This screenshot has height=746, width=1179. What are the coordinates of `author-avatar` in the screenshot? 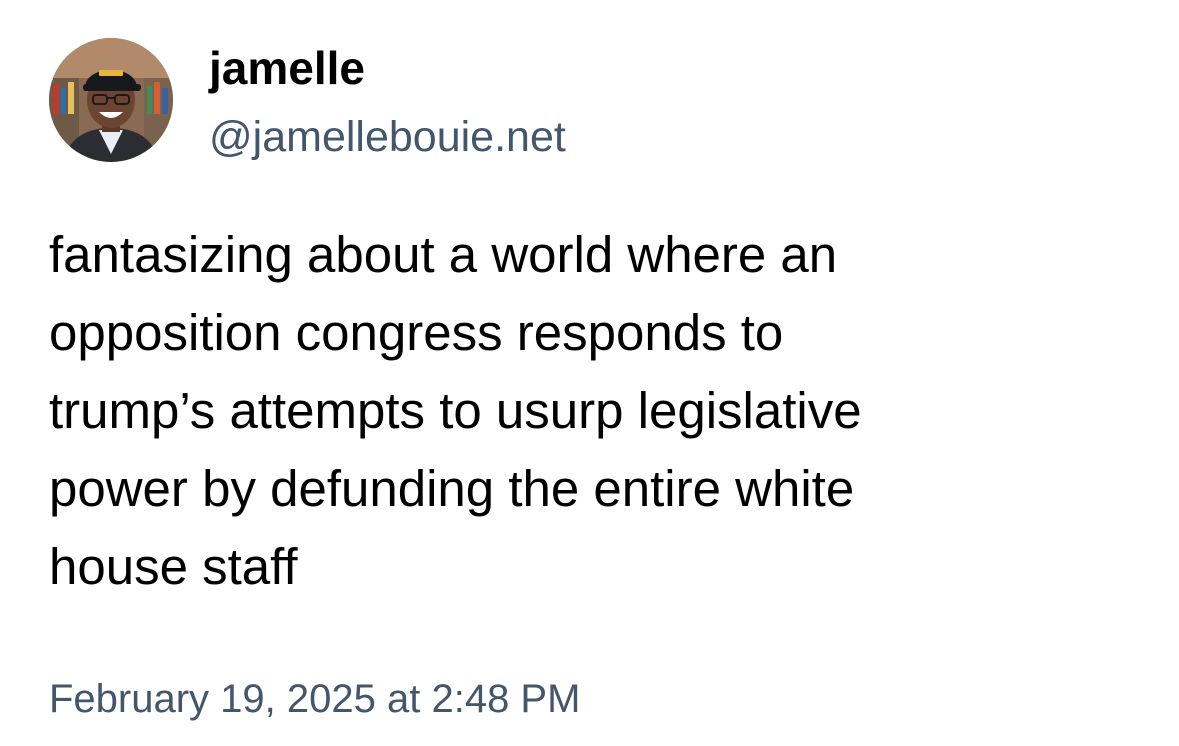 It's located at (111, 100).